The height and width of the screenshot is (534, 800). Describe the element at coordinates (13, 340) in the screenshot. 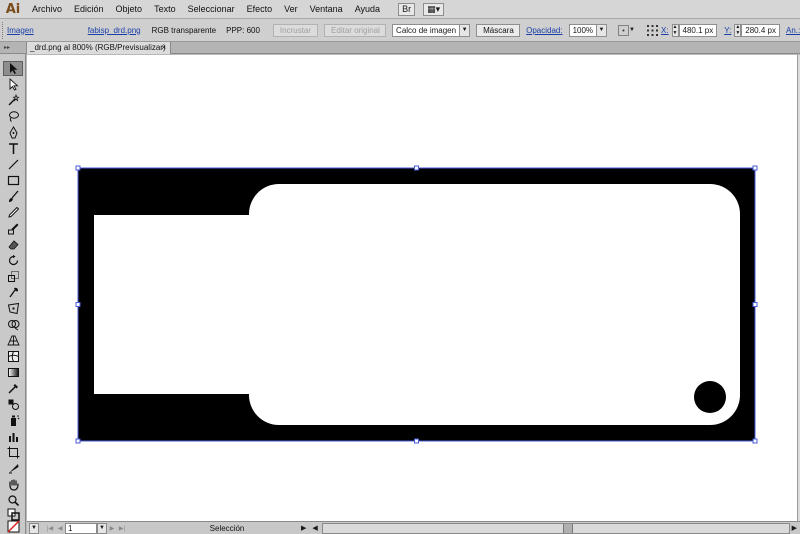

I see `perspective-grid-tool-icon` at that location.